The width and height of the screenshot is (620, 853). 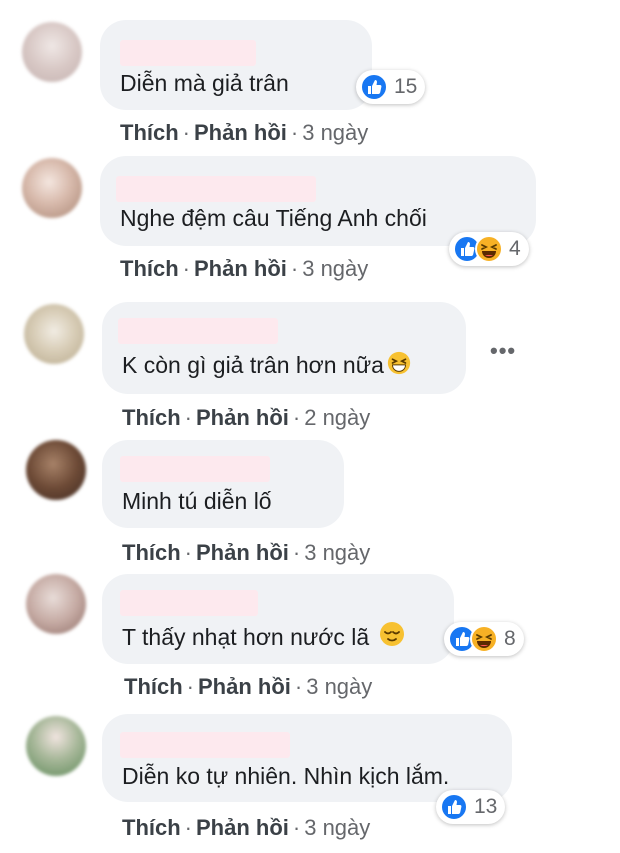 What do you see at coordinates (486, 806) in the screenshot?
I see `reaction-count: 13` at bounding box center [486, 806].